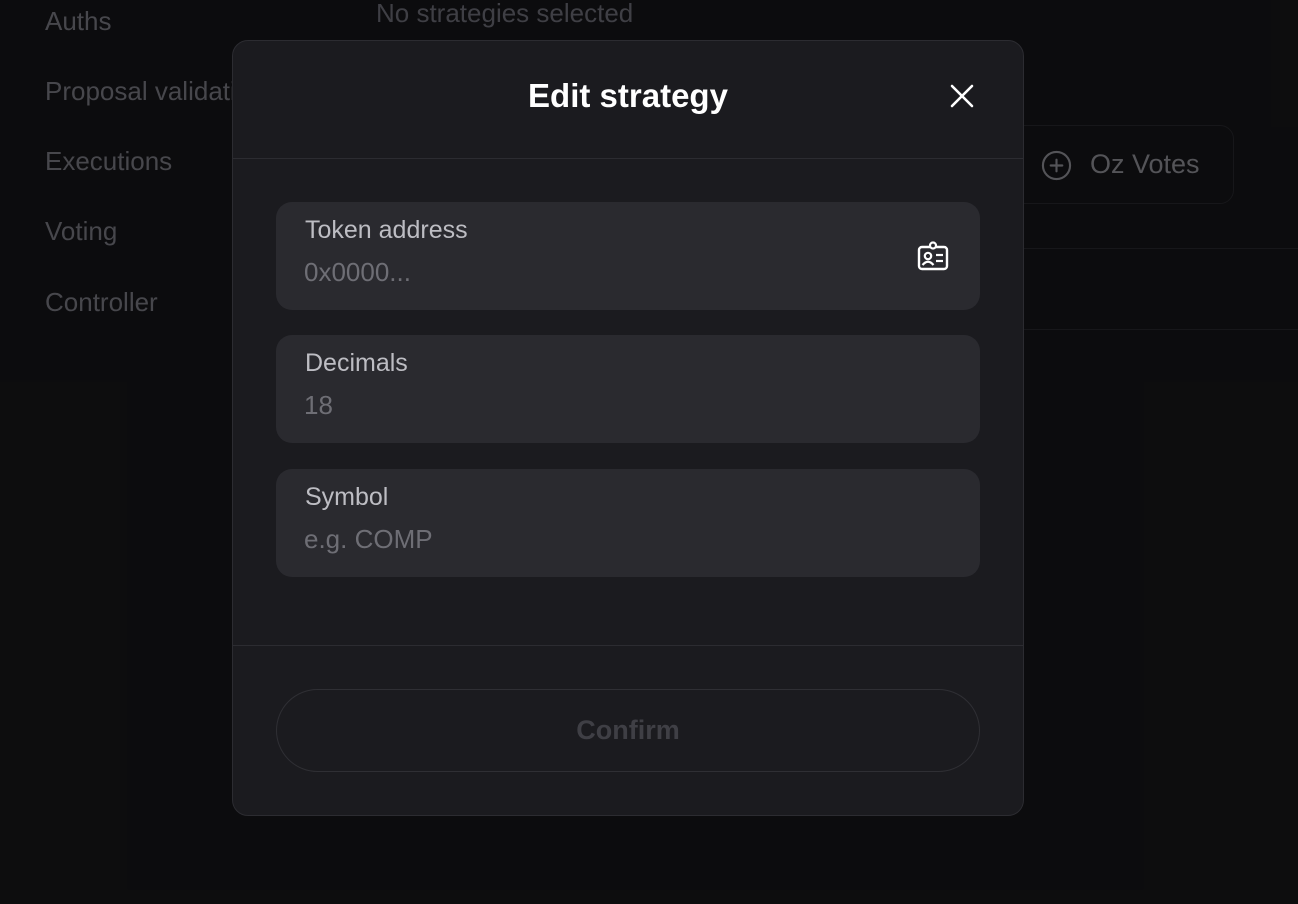 The height and width of the screenshot is (904, 1298). I want to click on modal-header: Edit strategy, so click(628, 100).